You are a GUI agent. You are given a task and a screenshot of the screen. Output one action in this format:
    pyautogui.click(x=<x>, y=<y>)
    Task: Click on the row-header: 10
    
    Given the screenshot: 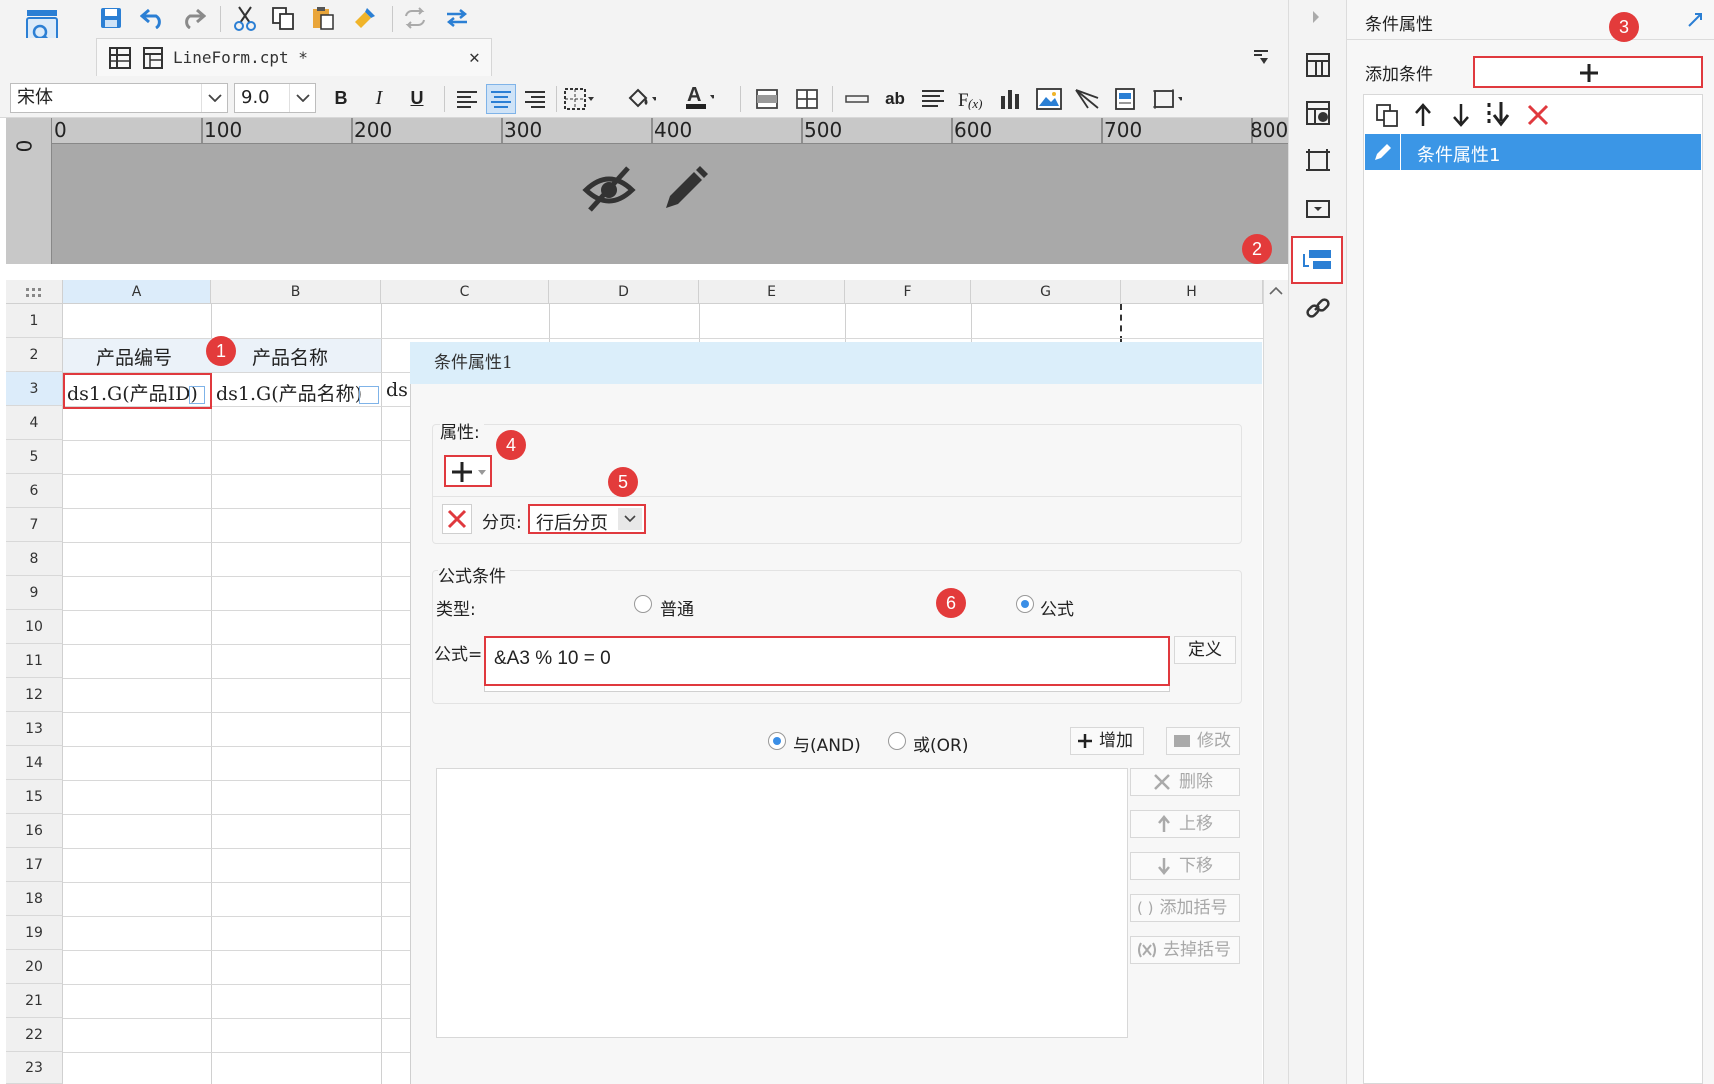 What is the action you would take?
    pyautogui.click(x=34, y=627)
    